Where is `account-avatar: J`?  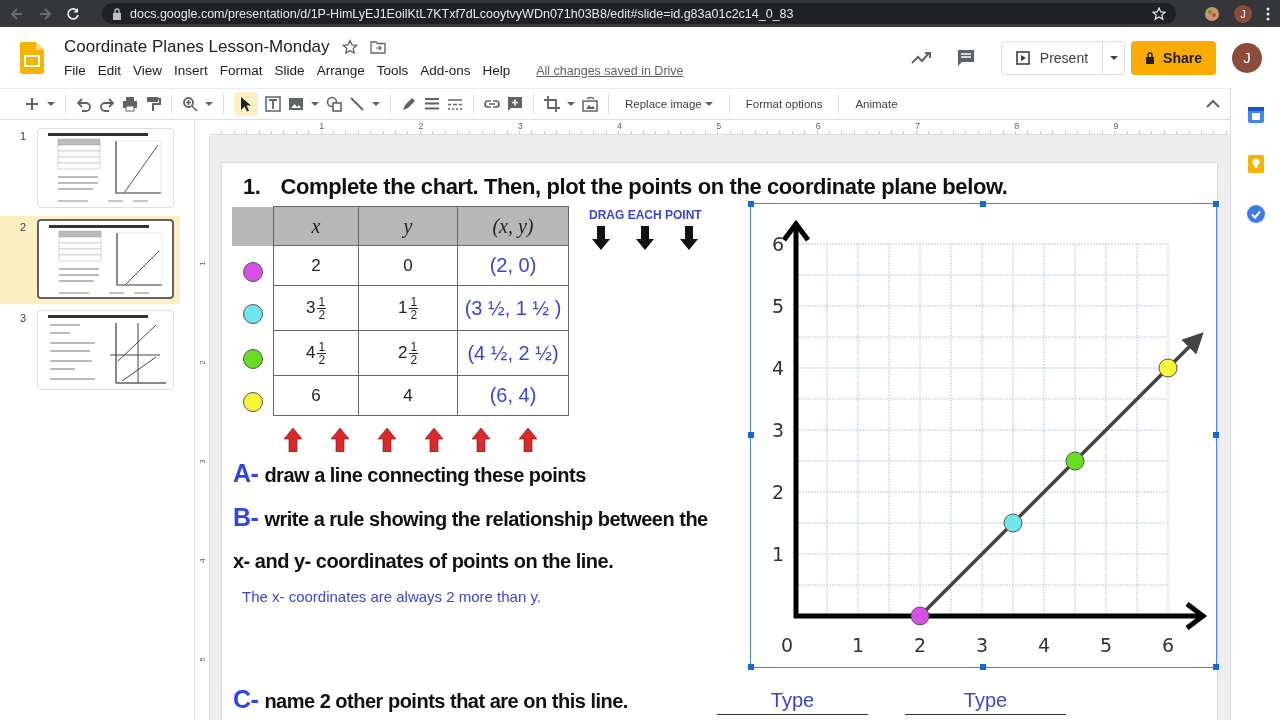 account-avatar: J is located at coordinates (1247, 57).